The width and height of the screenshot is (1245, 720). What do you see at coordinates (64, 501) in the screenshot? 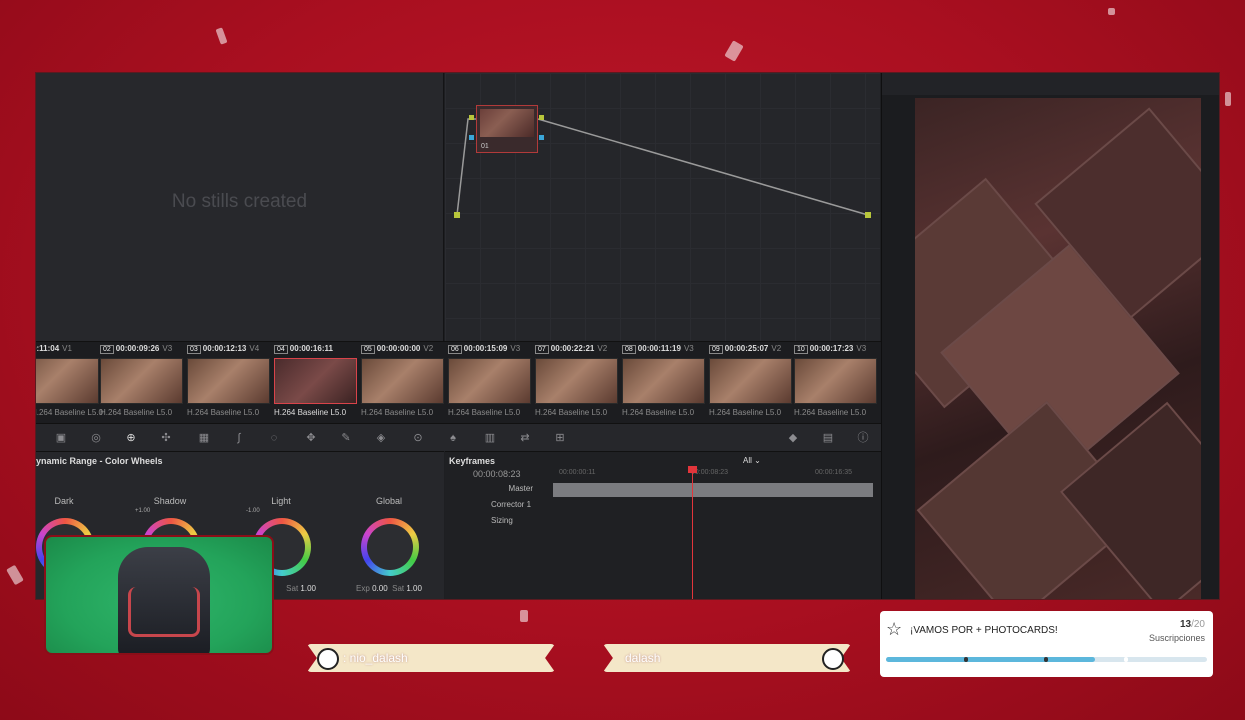
I see `wheel-label: Dark` at bounding box center [64, 501].